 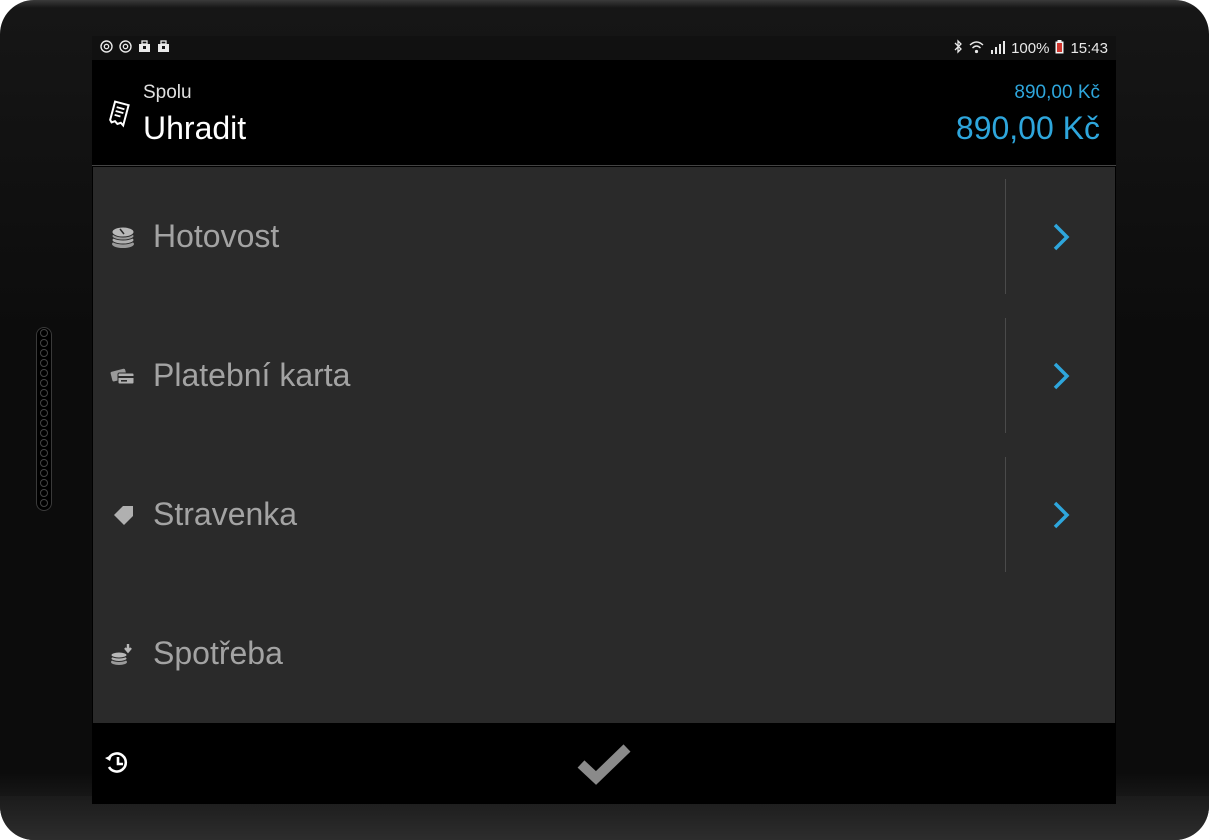 I want to click on payment-header: Spolu Uhradit 890,00 Kč 890,00 Kč, so click(x=604, y=113).